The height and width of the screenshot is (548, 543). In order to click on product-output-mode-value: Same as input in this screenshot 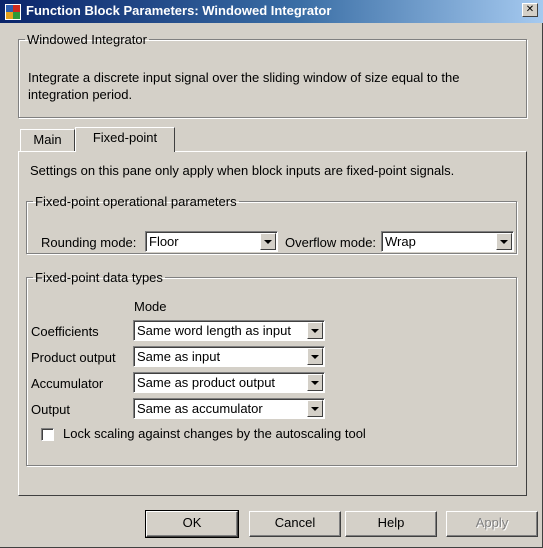, I will do `click(179, 356)`.